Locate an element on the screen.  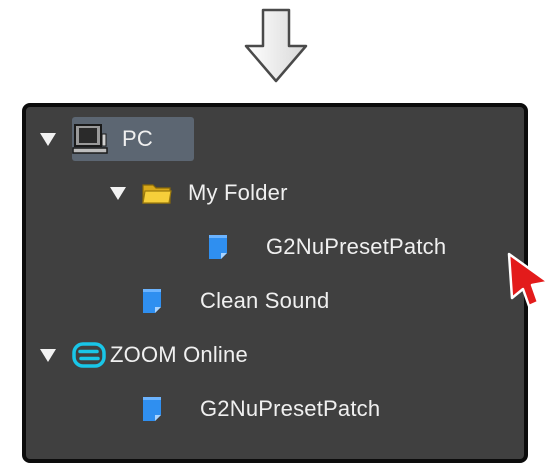
tree-item-label: My Folder is located at coordinates (238, 192).